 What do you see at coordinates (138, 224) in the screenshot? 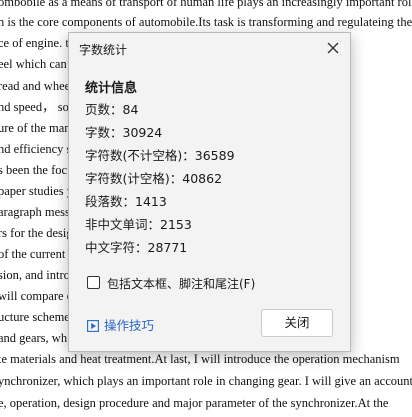
I see `non-chinese-words: 非中文单词：2153` at bounding box center [138, 224].